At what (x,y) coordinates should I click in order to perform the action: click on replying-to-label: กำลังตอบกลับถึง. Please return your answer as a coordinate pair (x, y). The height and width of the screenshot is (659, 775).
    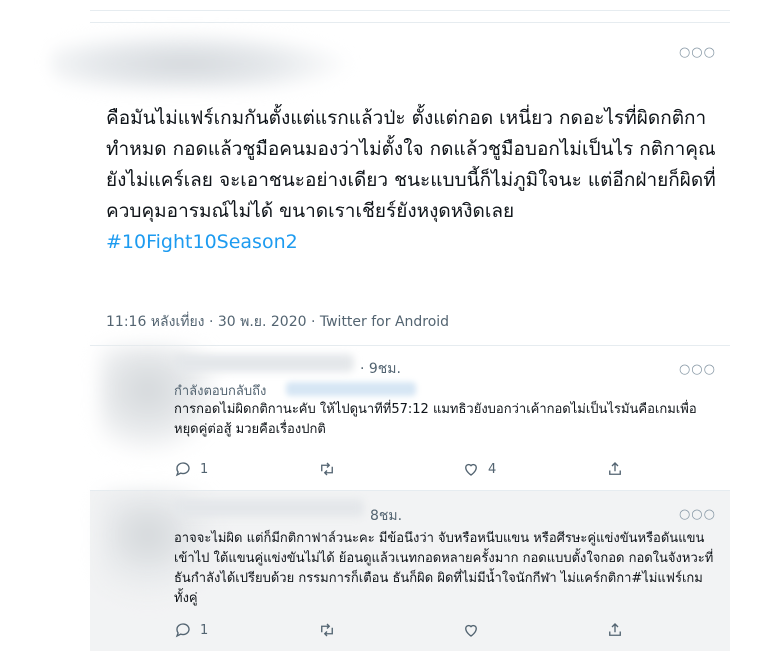
    Looking at the image, I should click on (220, 391).